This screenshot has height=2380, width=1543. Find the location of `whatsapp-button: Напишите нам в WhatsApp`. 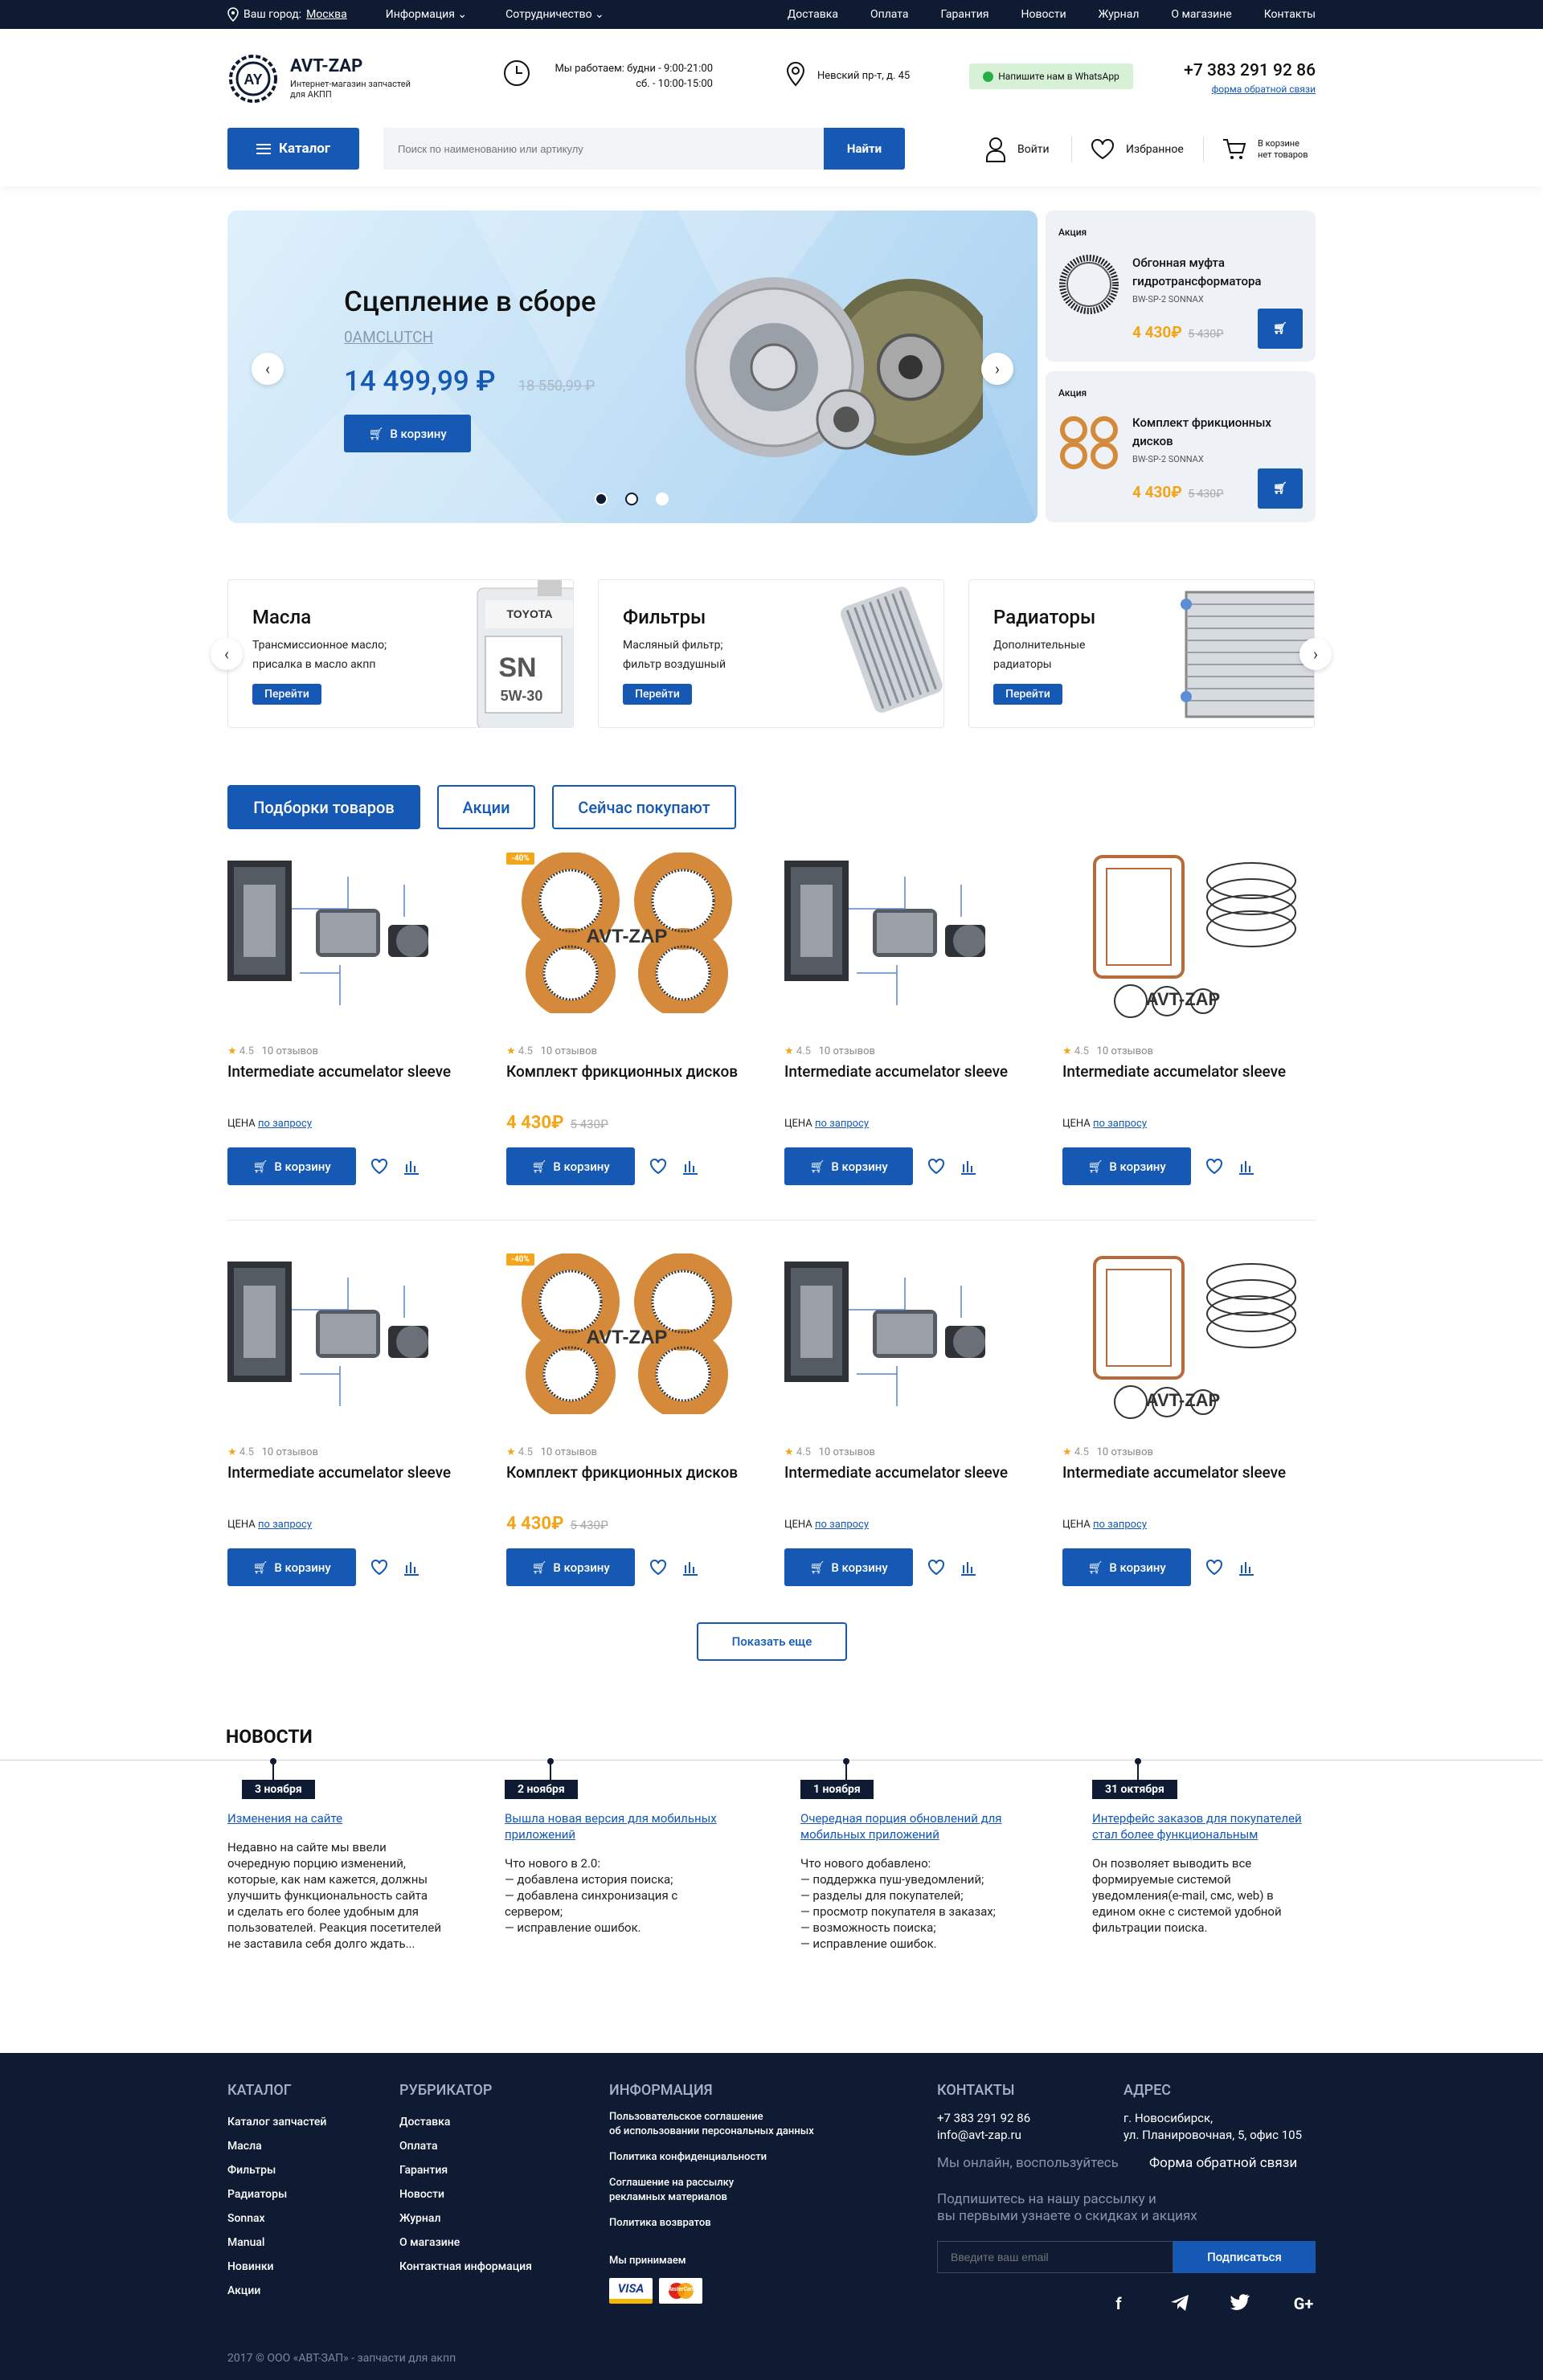

whatsapp-button: Напишите нам в WhatsApp is located at coordinates (1051, 76).